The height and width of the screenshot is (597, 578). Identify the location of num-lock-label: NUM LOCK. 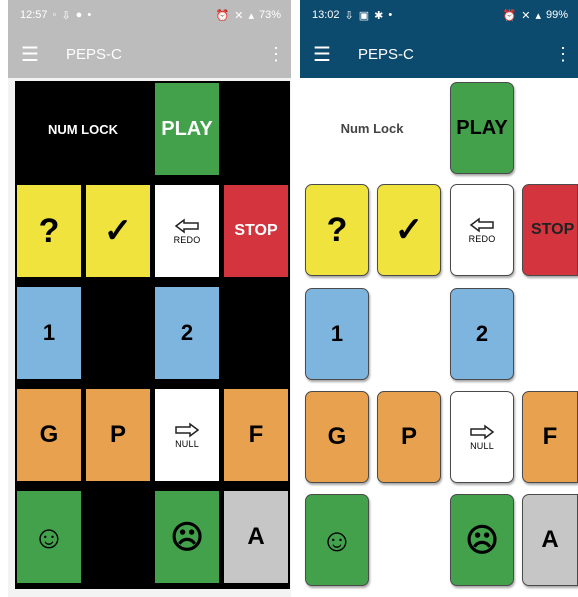
(83, 129).